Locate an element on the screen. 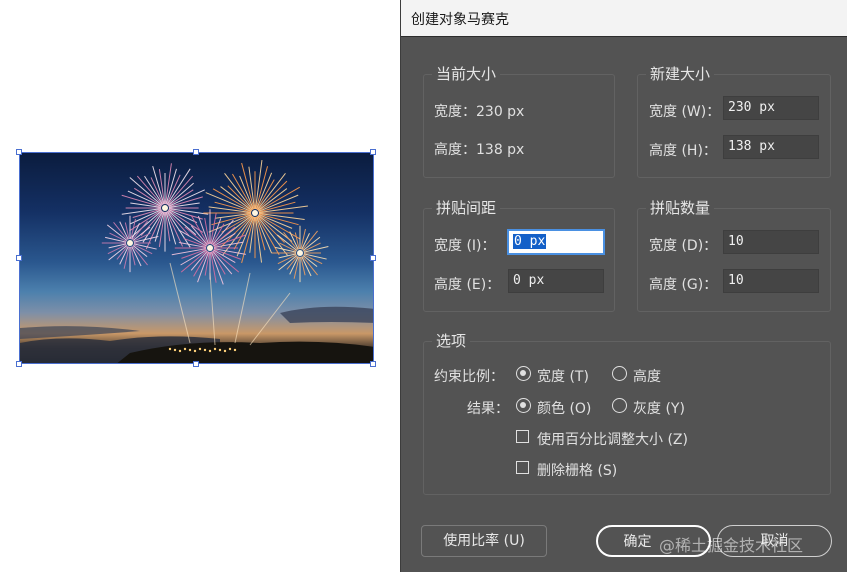  count-width-label: 宽度 (D)： is located at coordinates (683, 246).